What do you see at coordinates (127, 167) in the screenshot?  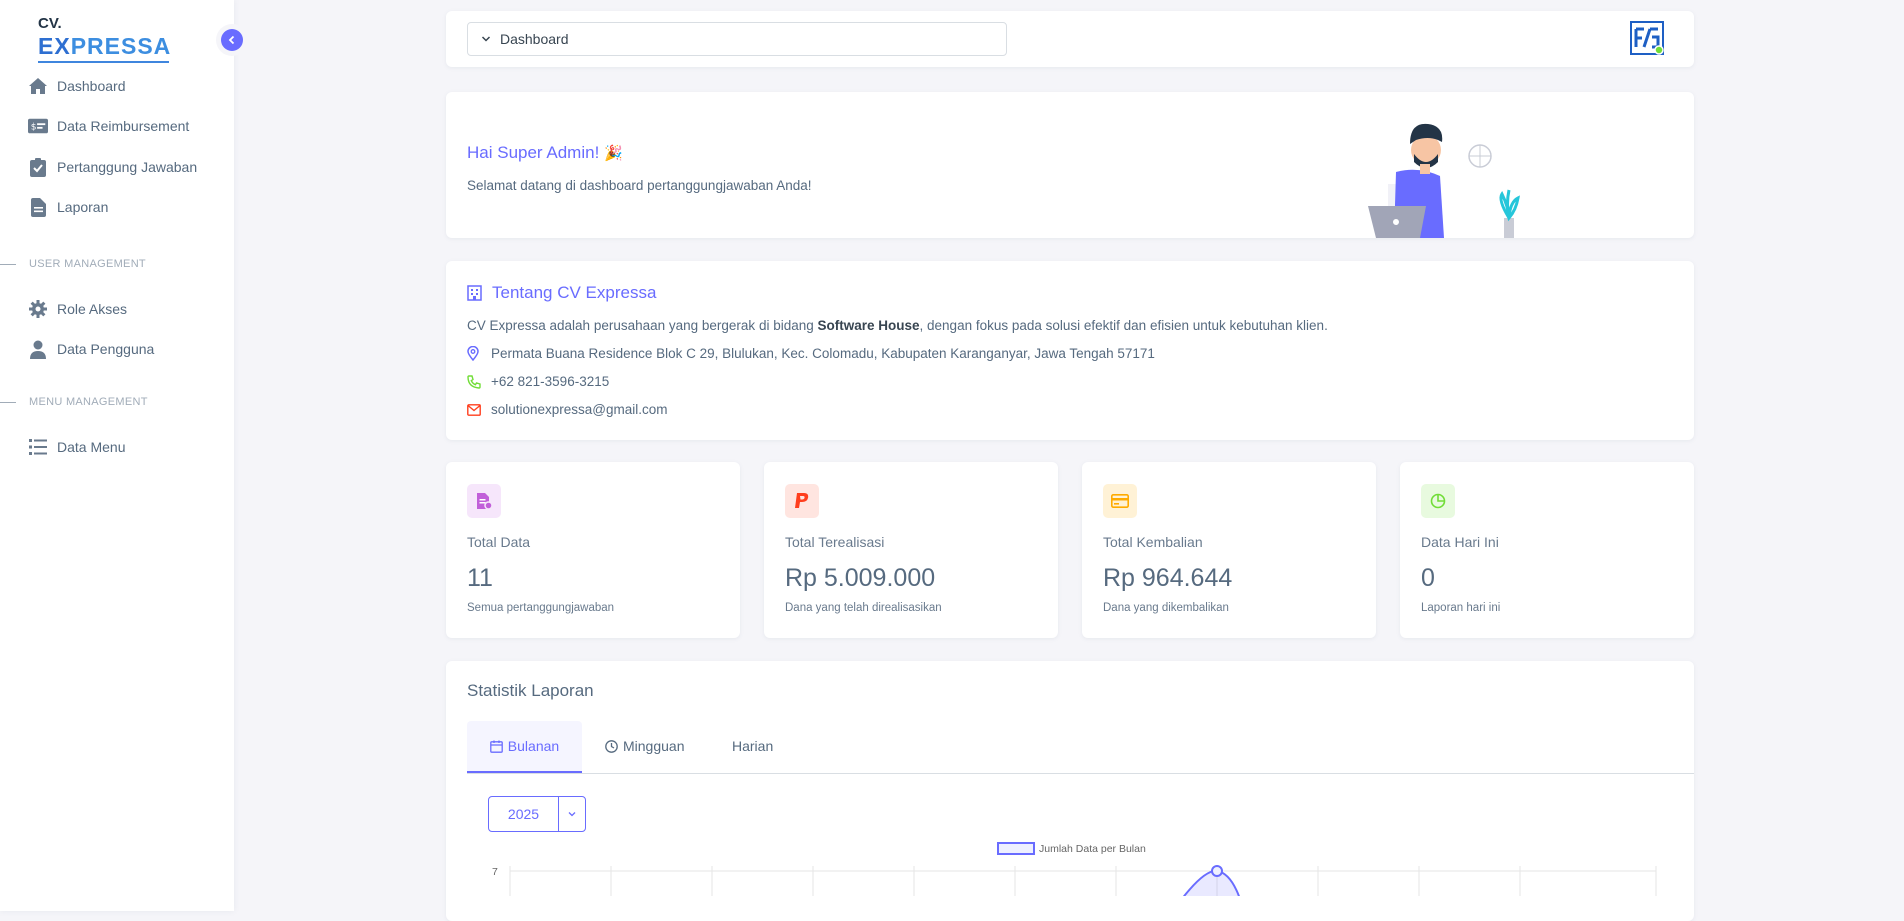 I see `sidebar-item-label: Pertanggung Jawaban` at bounding box center [127, 167].